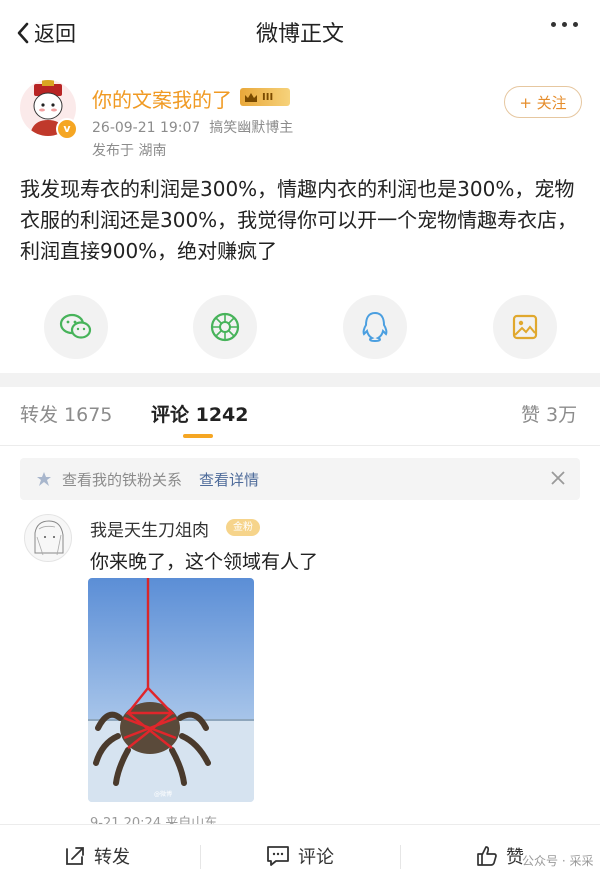  What do you see at coordinates (268, 97) in the screenshot?
I see `level-text: III` at bounding box center [268, 97].